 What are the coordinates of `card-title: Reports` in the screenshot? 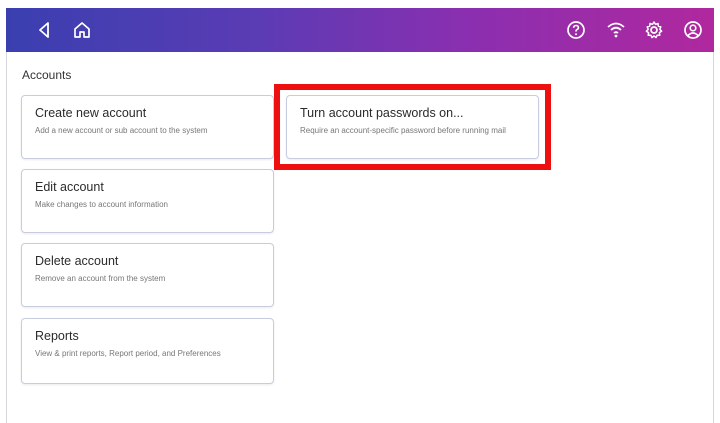 It's located at (57, 336).